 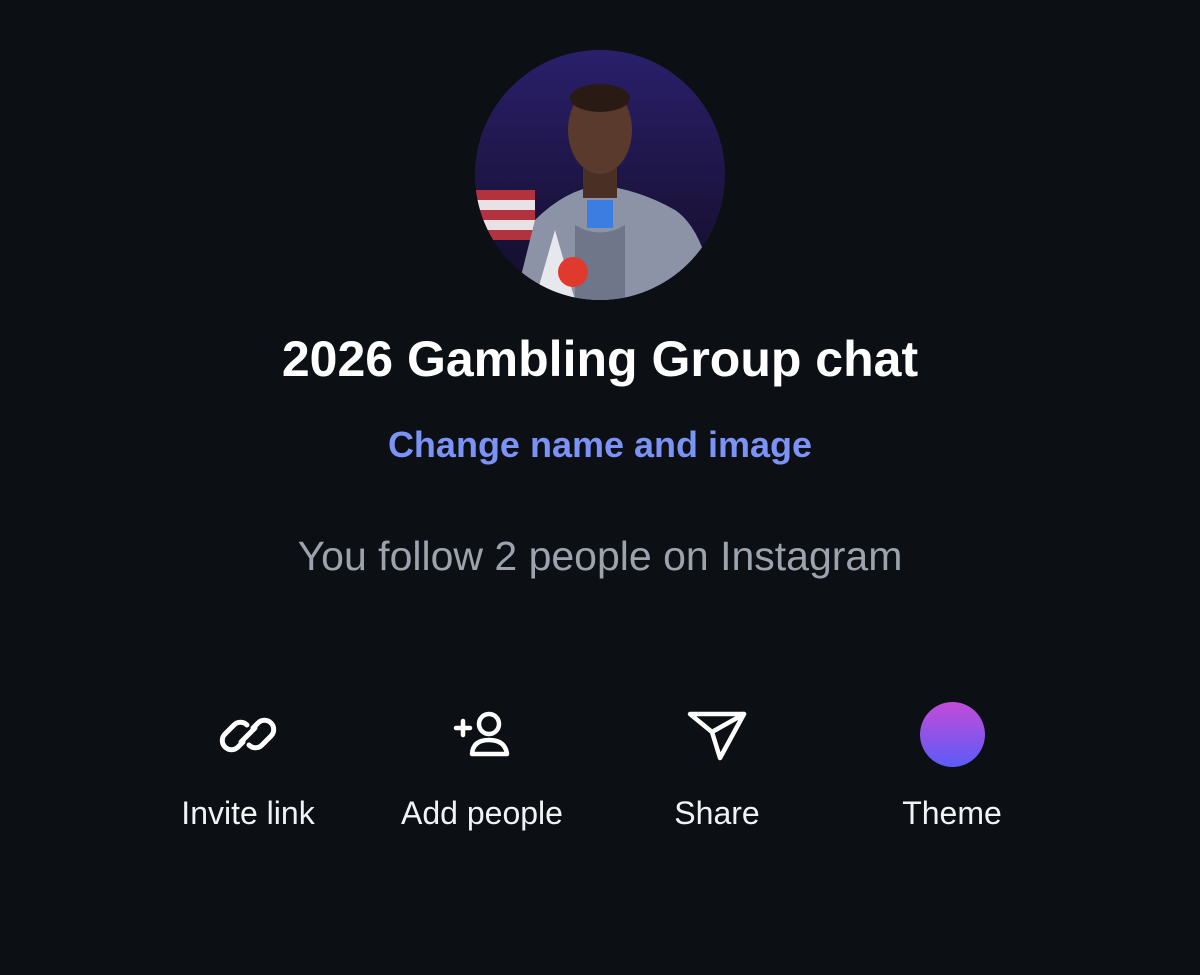 I want to click on add-people-label: Add people, so click(x=482, y=813).